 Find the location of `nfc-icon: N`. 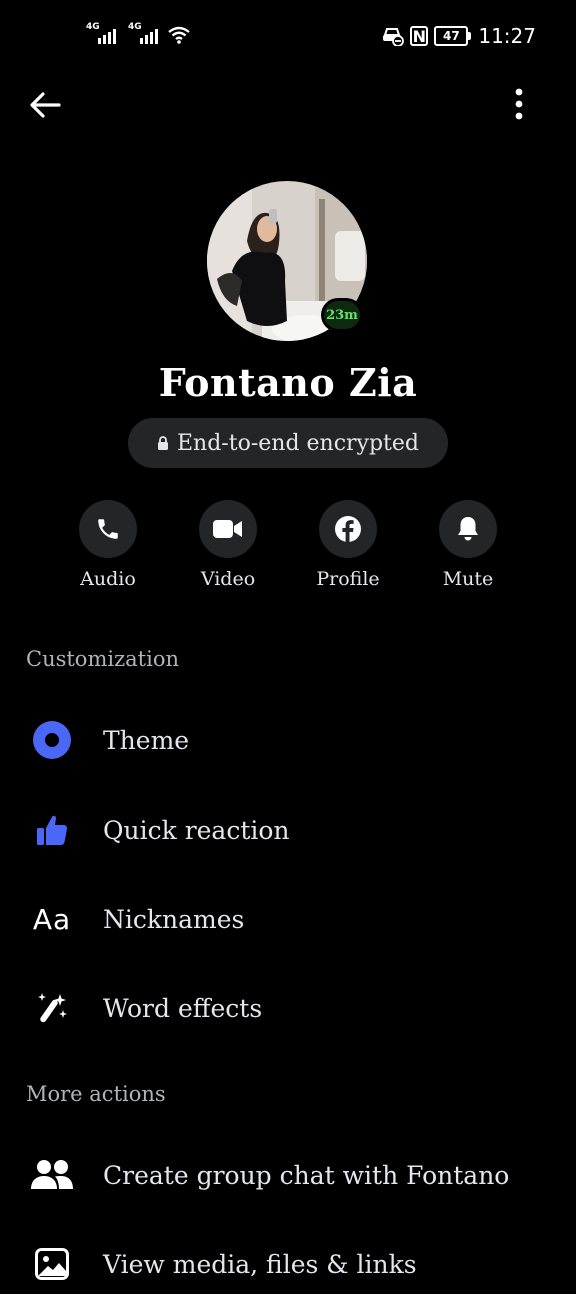

nfc-icon: N is located at coordinates (419, 36).